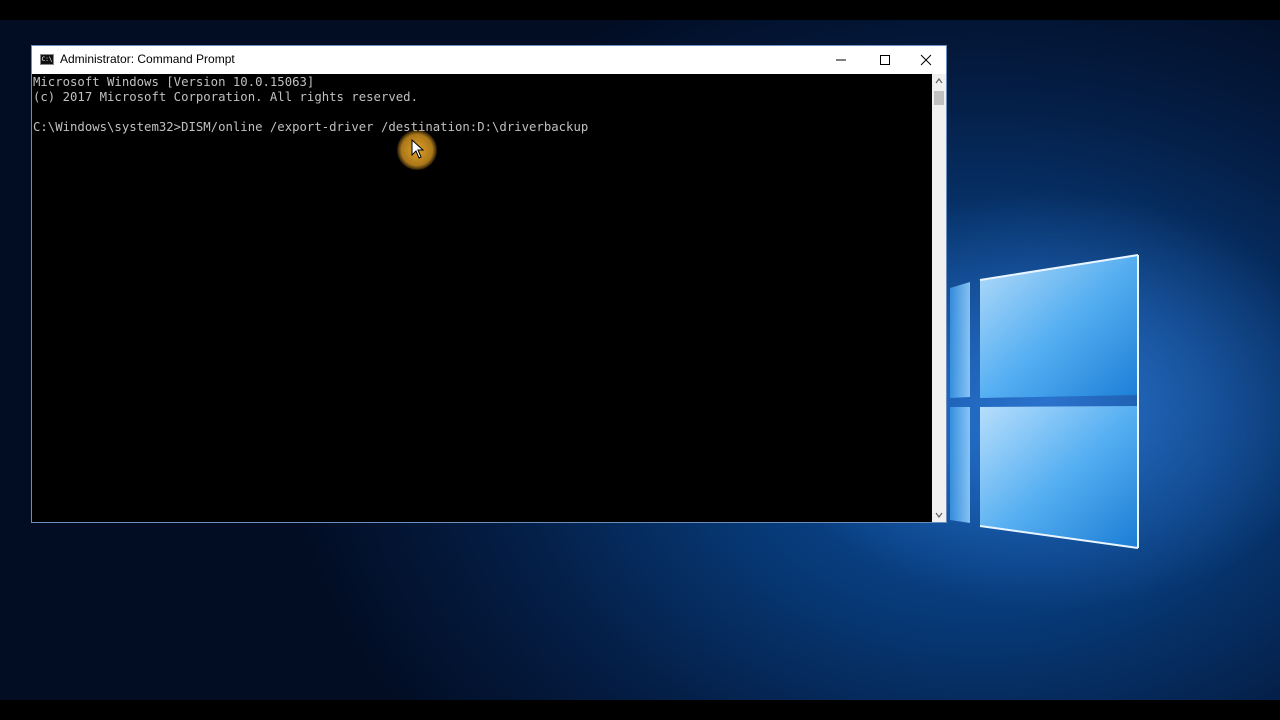  What do you see at coordinates (939, 98) in the screenshot?
I see `scroll-thumb` at bounding box center [939, 98].